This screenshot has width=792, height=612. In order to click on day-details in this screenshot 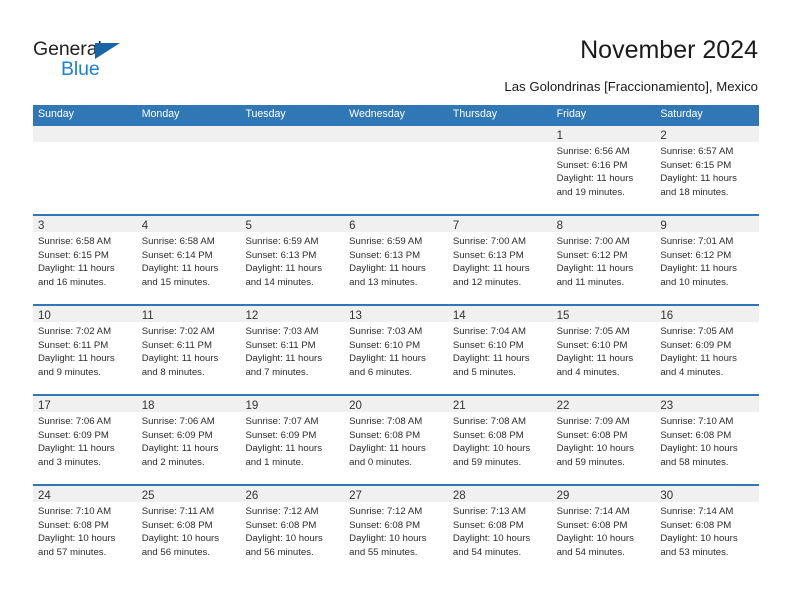, I will do `click(189, 143)`.